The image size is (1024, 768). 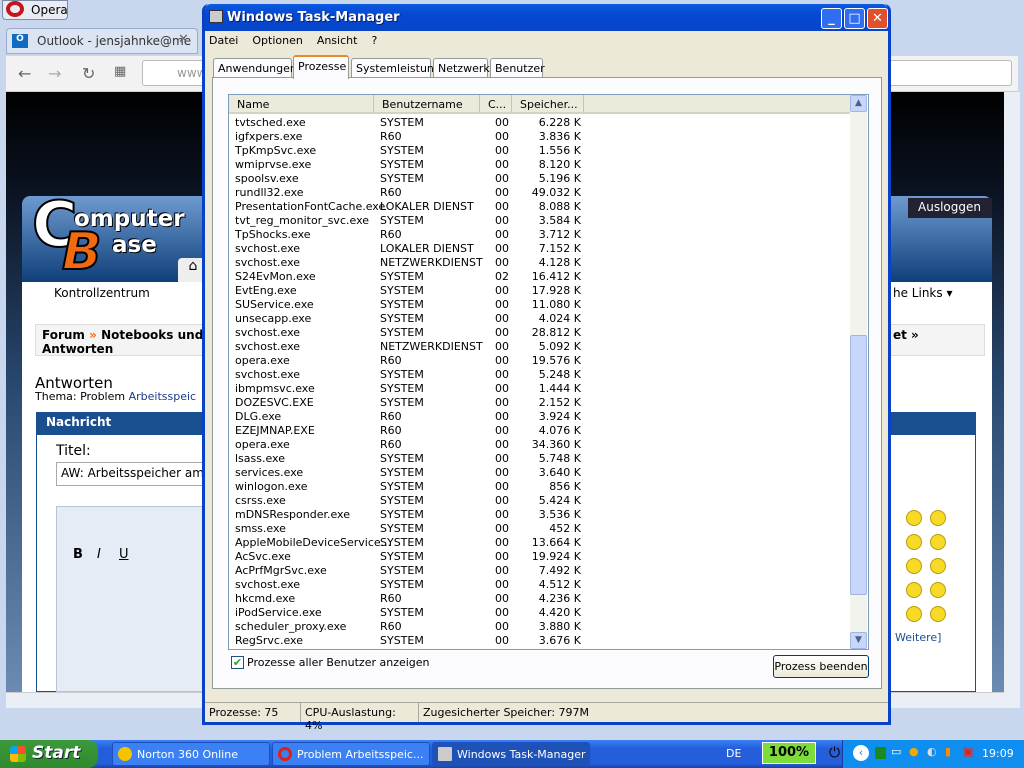 What do you see at coordinates (880, 753) in the screenshot?
I see `tray-app-icon` at bounding box center [880, 753].